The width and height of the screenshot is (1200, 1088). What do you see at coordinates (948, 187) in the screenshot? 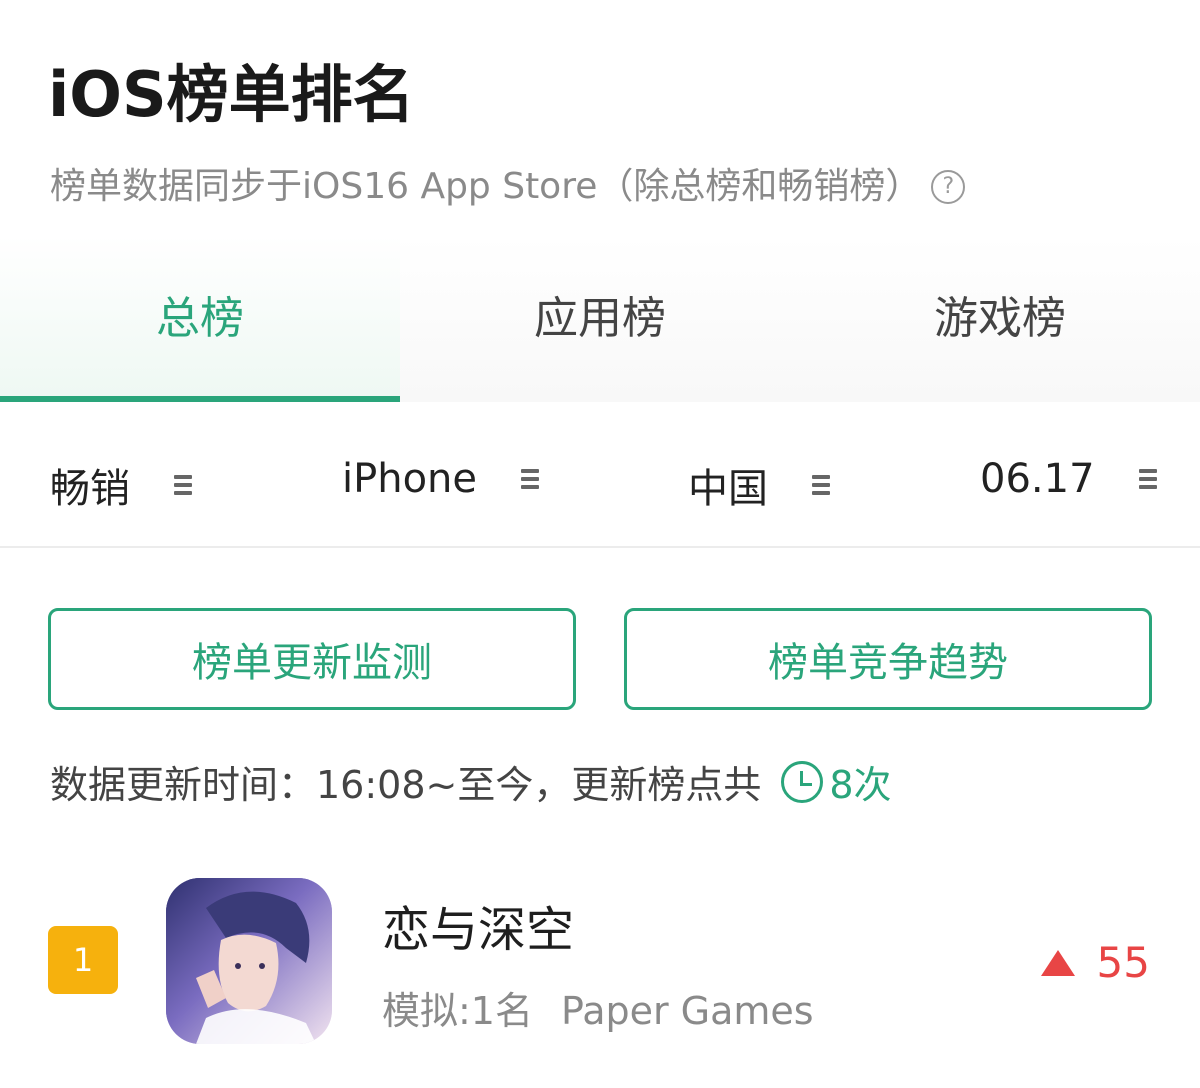
I see `help-icon: ?` at bounding box center [948, 187].